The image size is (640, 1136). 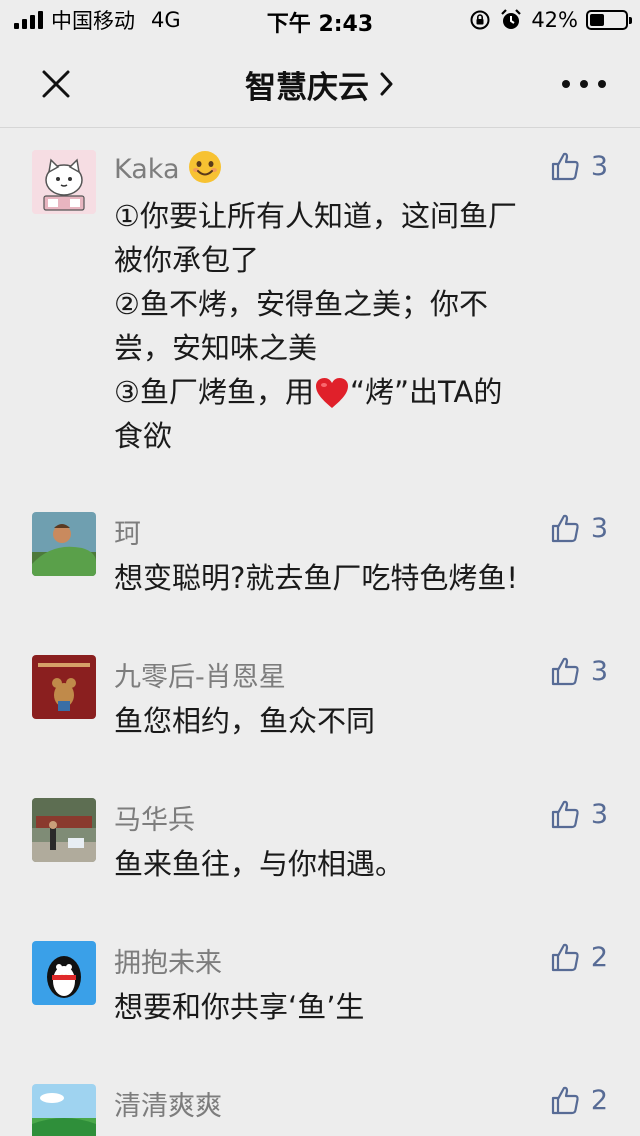 I want to click on cartoon-cat-image, so click(x=64, y=182).